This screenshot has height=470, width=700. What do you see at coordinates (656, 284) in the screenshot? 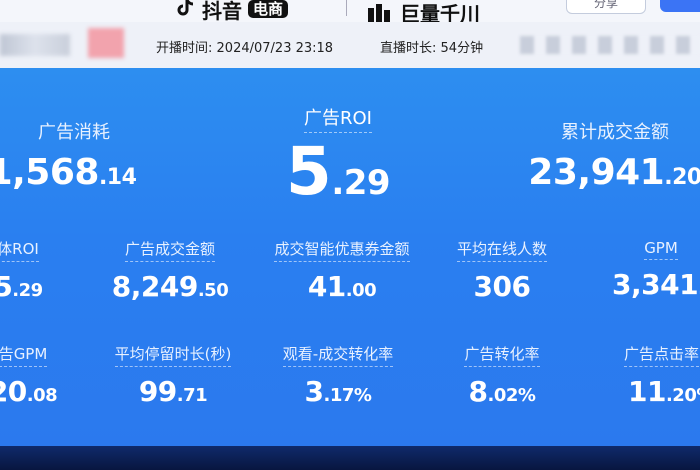
I see `metric-value: 3,341.` at bounding box center [656, 284].